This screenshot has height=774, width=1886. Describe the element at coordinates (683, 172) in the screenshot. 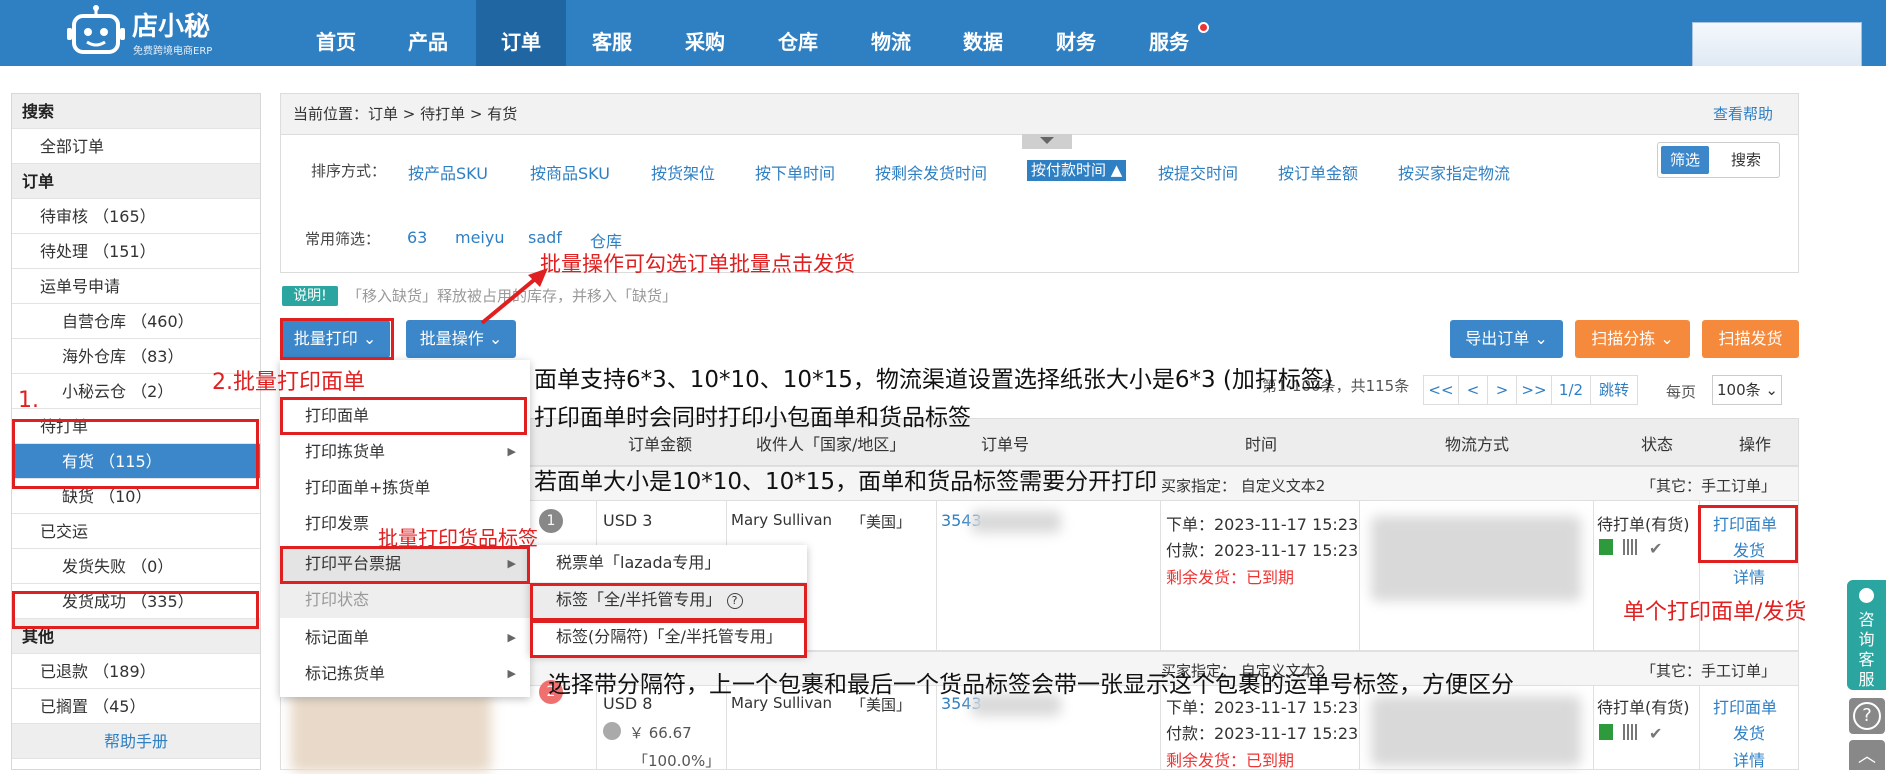

I see `sort-by-shelf: 按货架位` at that location.